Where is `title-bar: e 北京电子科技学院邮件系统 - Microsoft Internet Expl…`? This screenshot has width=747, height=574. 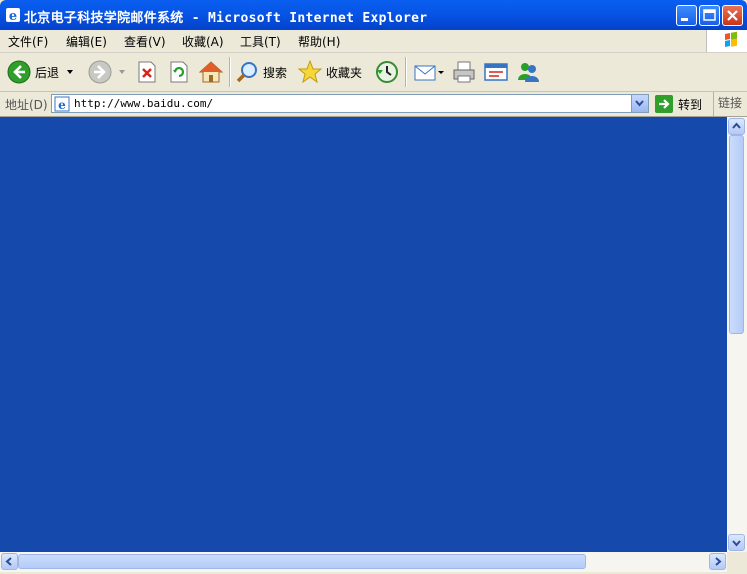
title-bar: e 北京电子科技学院邮件系统 - Microsoft Internet Expl… is located at coordinates (373, 15).